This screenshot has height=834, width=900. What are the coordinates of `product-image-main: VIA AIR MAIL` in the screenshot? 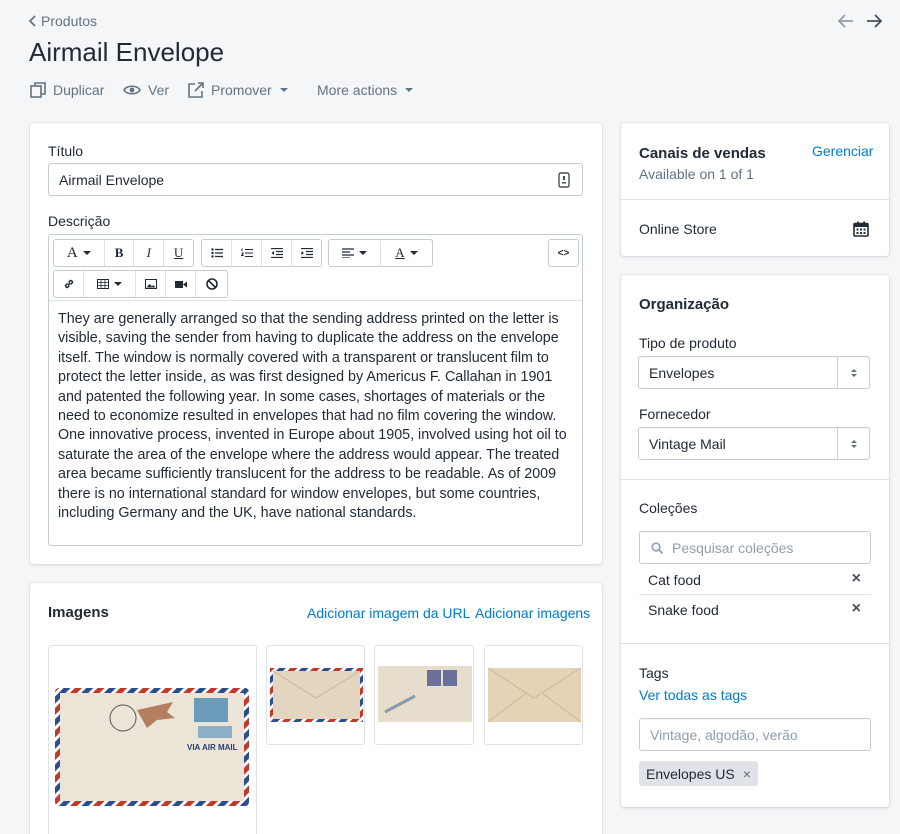 It's located at (152, 739).